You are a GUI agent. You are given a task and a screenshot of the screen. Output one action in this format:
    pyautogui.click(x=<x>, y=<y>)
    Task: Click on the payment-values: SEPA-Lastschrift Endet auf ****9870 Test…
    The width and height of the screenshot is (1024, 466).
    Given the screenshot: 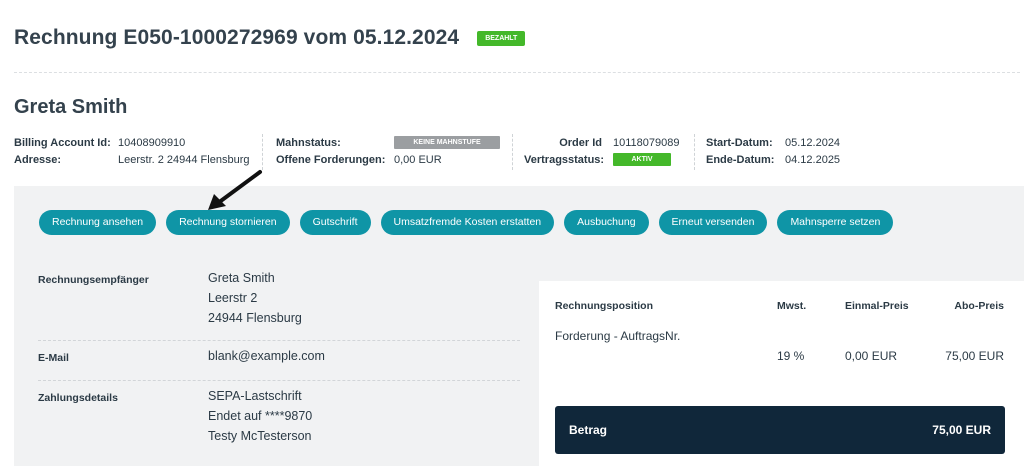 What is the action you would take?
    pyautogui.click(x=260, y=418)
    